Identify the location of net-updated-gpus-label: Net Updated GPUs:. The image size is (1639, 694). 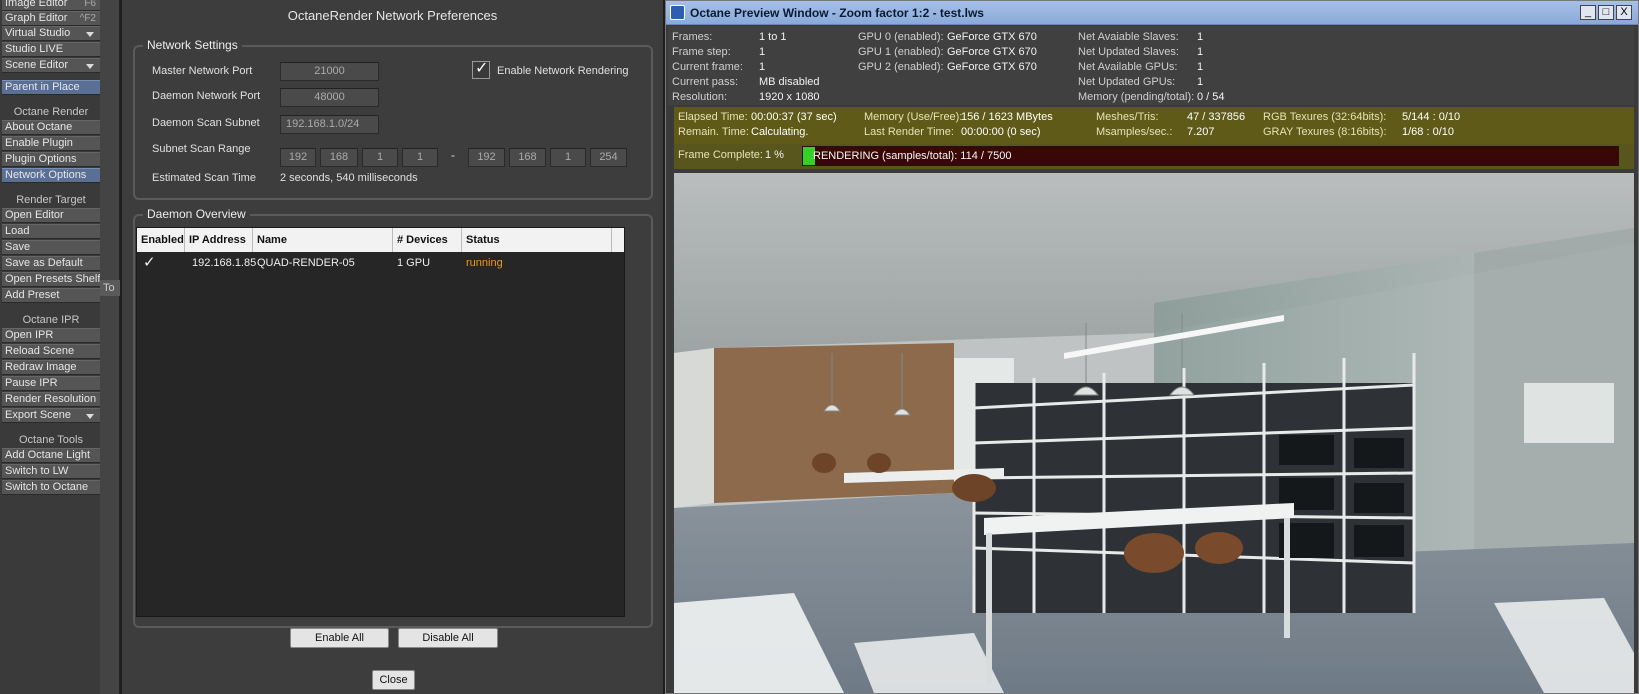
(1127, 82).